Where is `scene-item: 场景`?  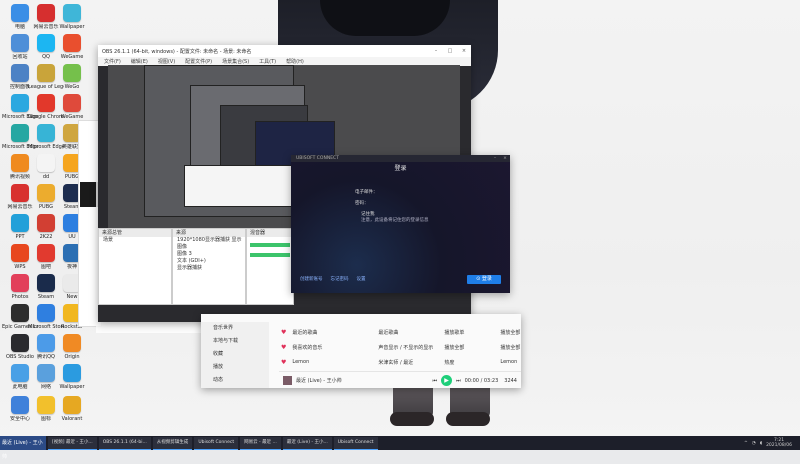
scene-item: 场景 is located at coordinates (135, 240).